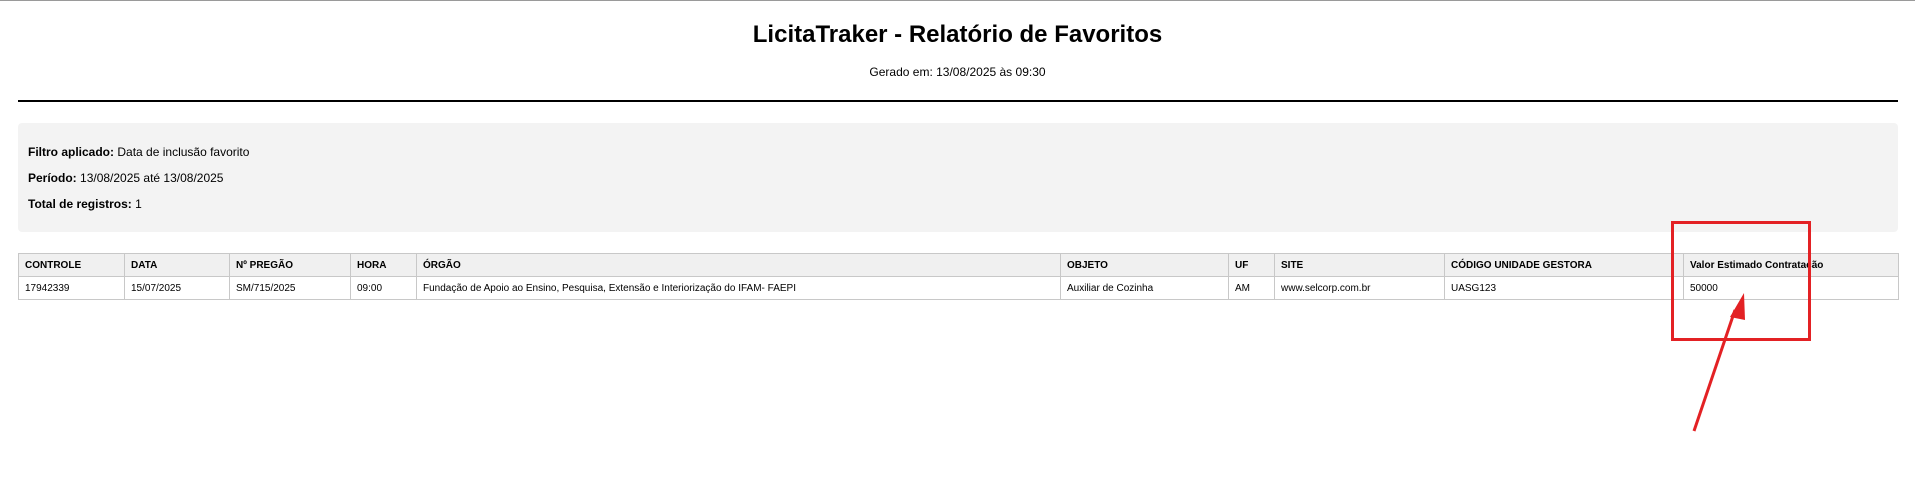  I want to click on annotation-arrow-icon, so click(1718, 362).